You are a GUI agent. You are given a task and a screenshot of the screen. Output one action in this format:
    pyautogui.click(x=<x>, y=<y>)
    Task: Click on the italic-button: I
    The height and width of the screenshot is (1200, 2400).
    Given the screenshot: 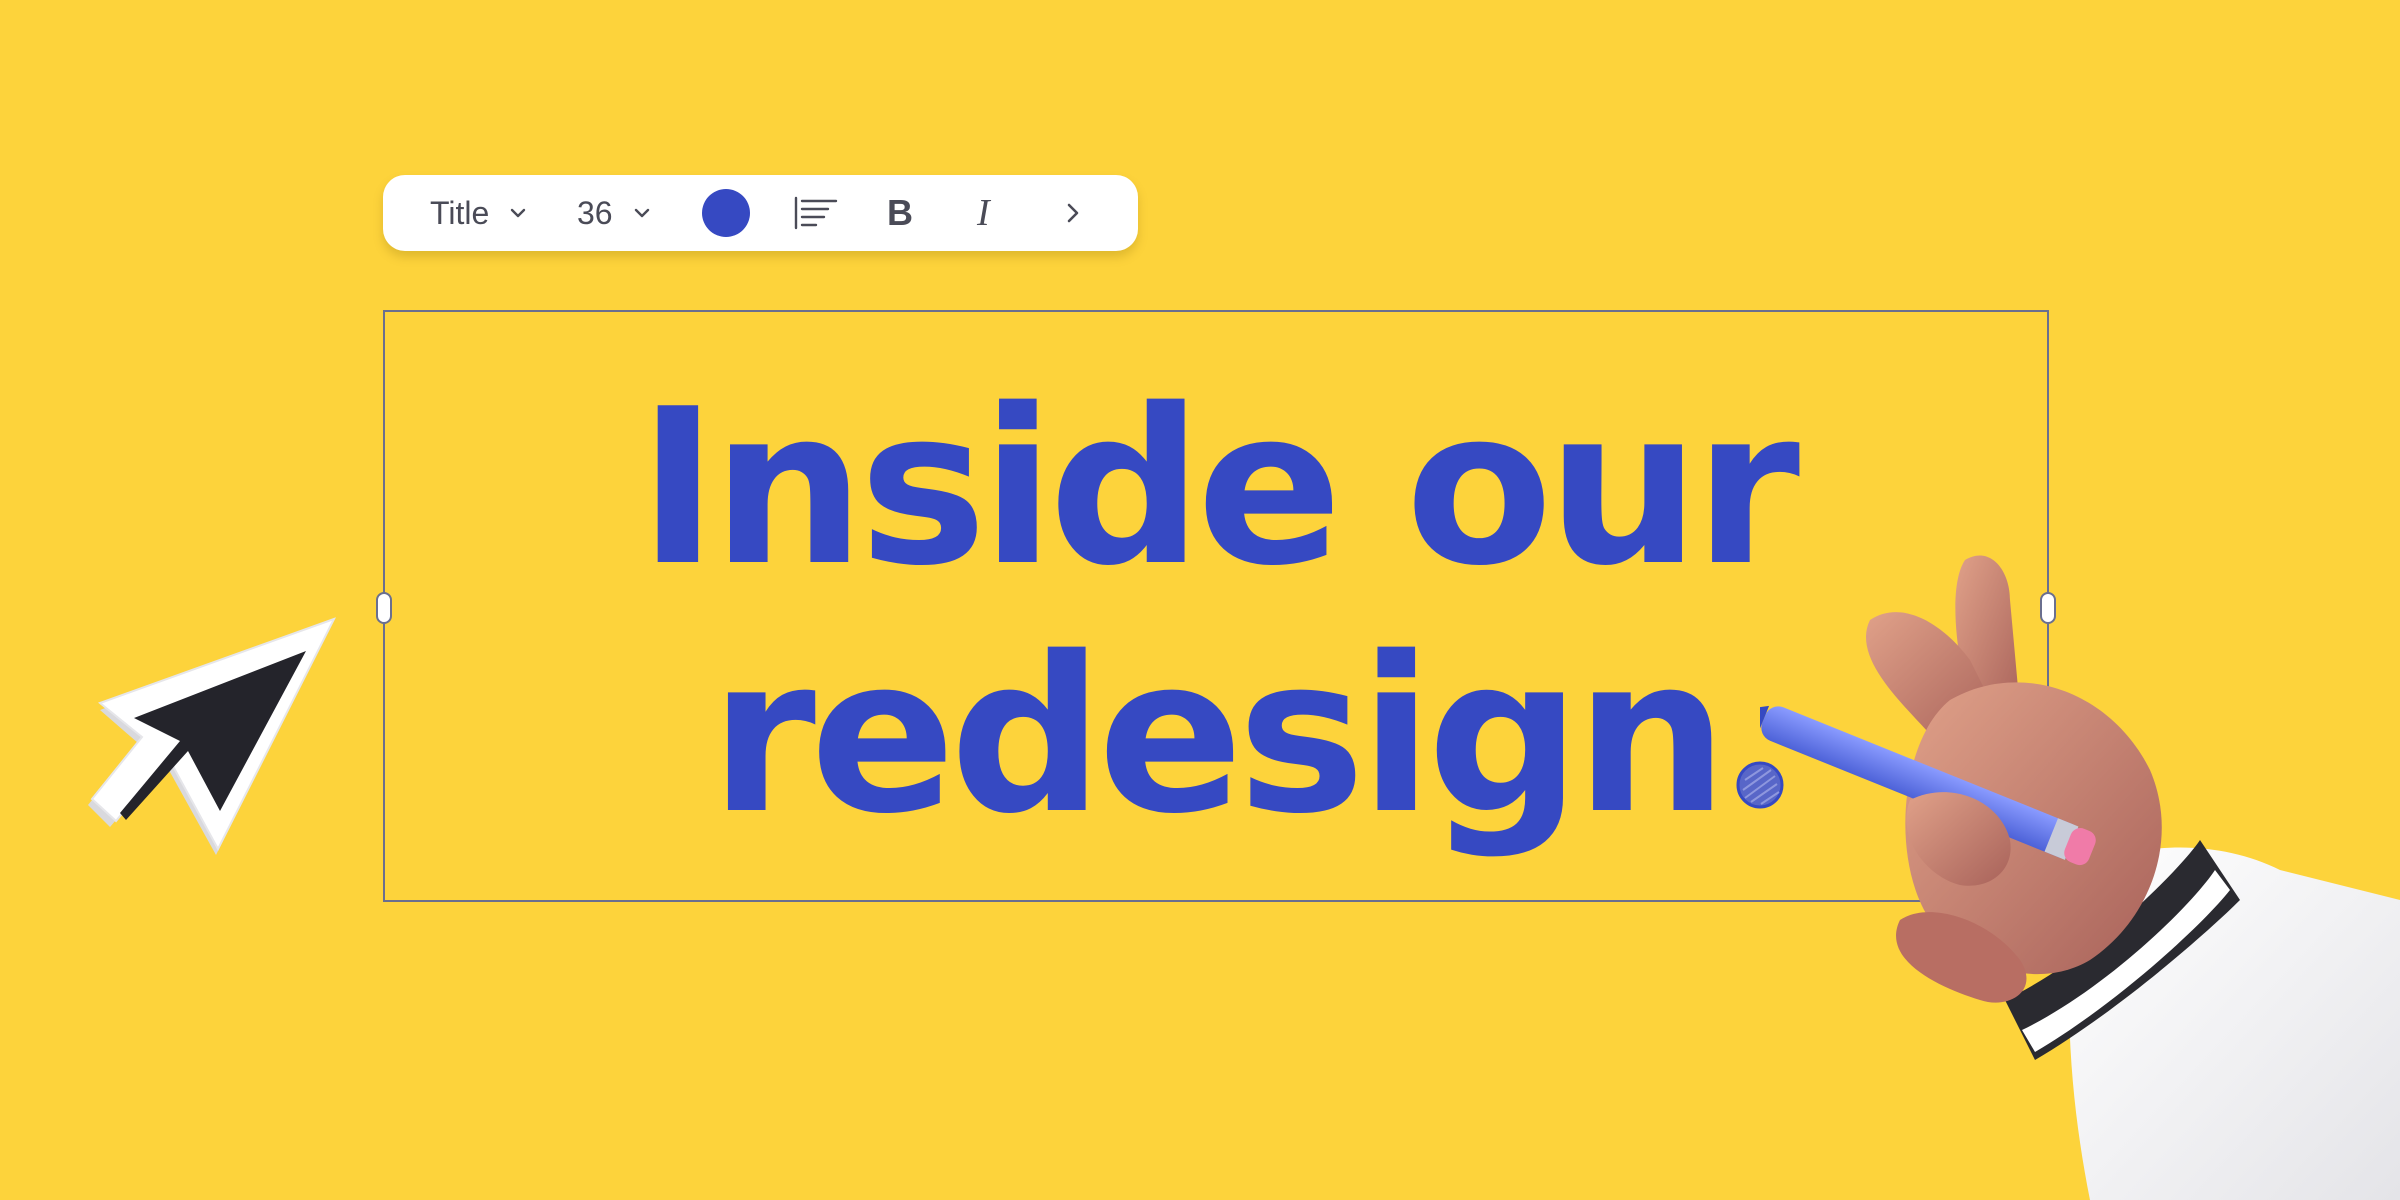 What is the action you would take?
    pyautogui.click(x=1019, y=213)
    